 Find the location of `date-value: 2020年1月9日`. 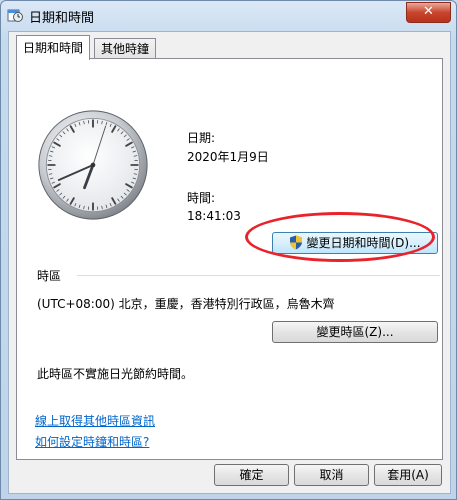

date-value: 2020年1月9日 is located at coordinates (228, 157).